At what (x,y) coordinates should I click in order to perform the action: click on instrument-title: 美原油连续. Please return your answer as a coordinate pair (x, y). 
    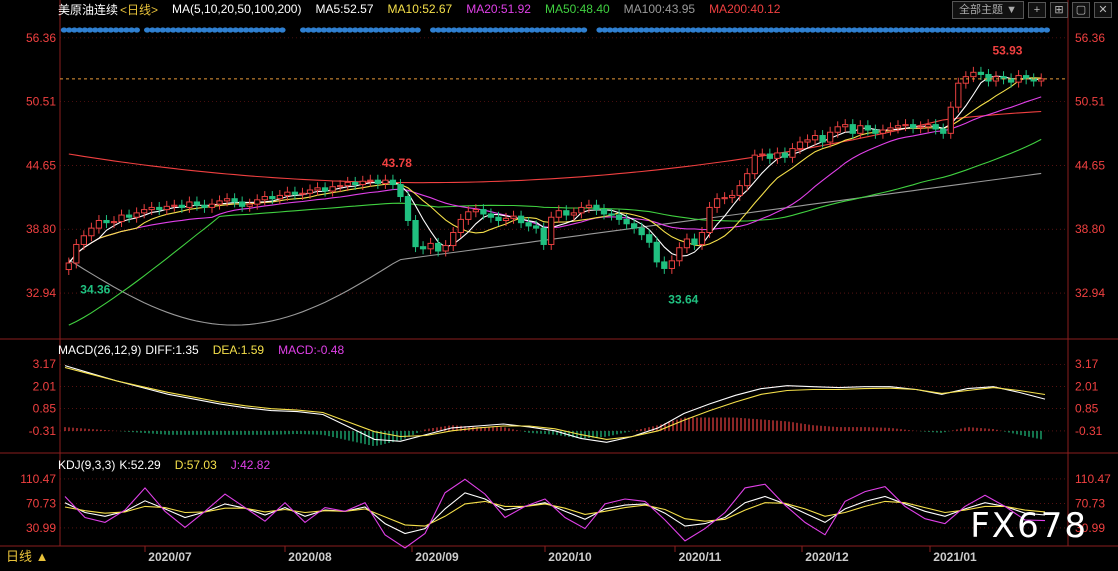
    Looking at the image, I should click on (88, 9).